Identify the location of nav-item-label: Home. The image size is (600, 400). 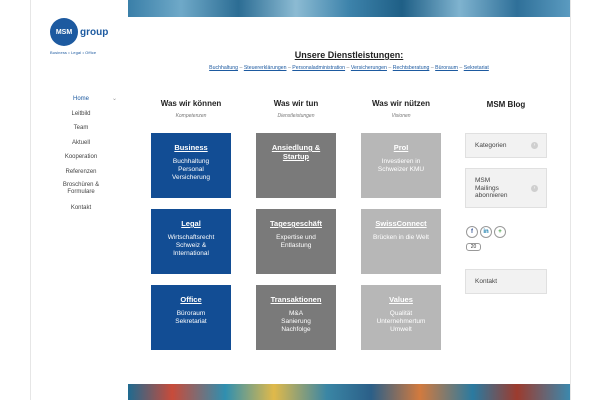
(80, 99).